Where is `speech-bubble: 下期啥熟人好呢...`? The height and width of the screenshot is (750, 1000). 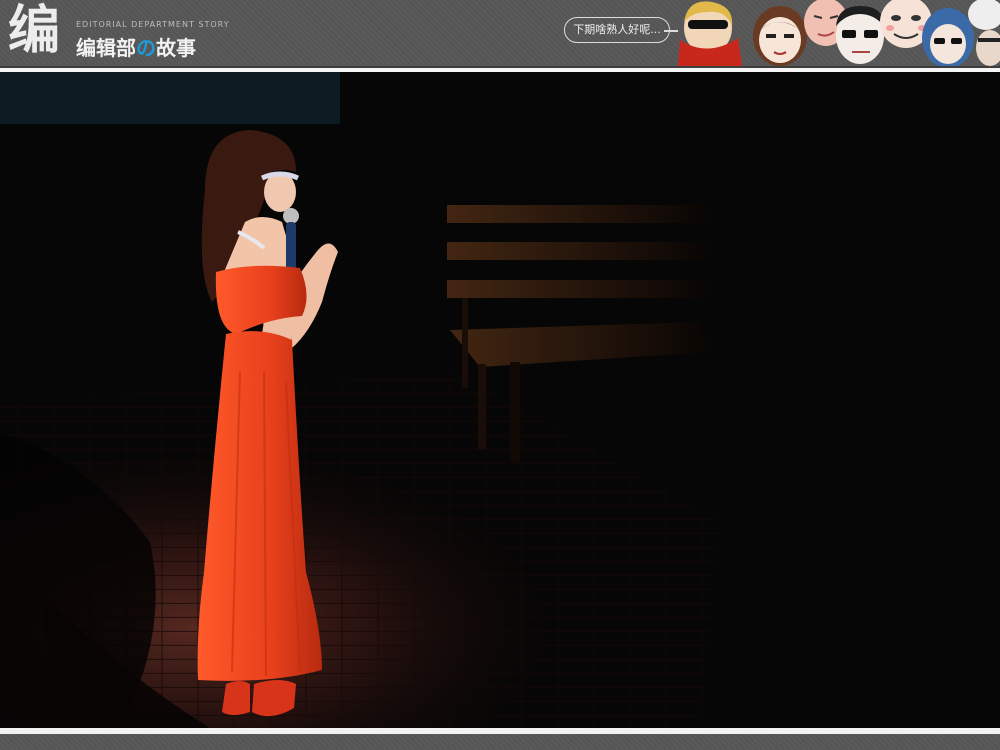 speech-bubble: 下期啥熟人好呢... is located at coordinates (617, 30).